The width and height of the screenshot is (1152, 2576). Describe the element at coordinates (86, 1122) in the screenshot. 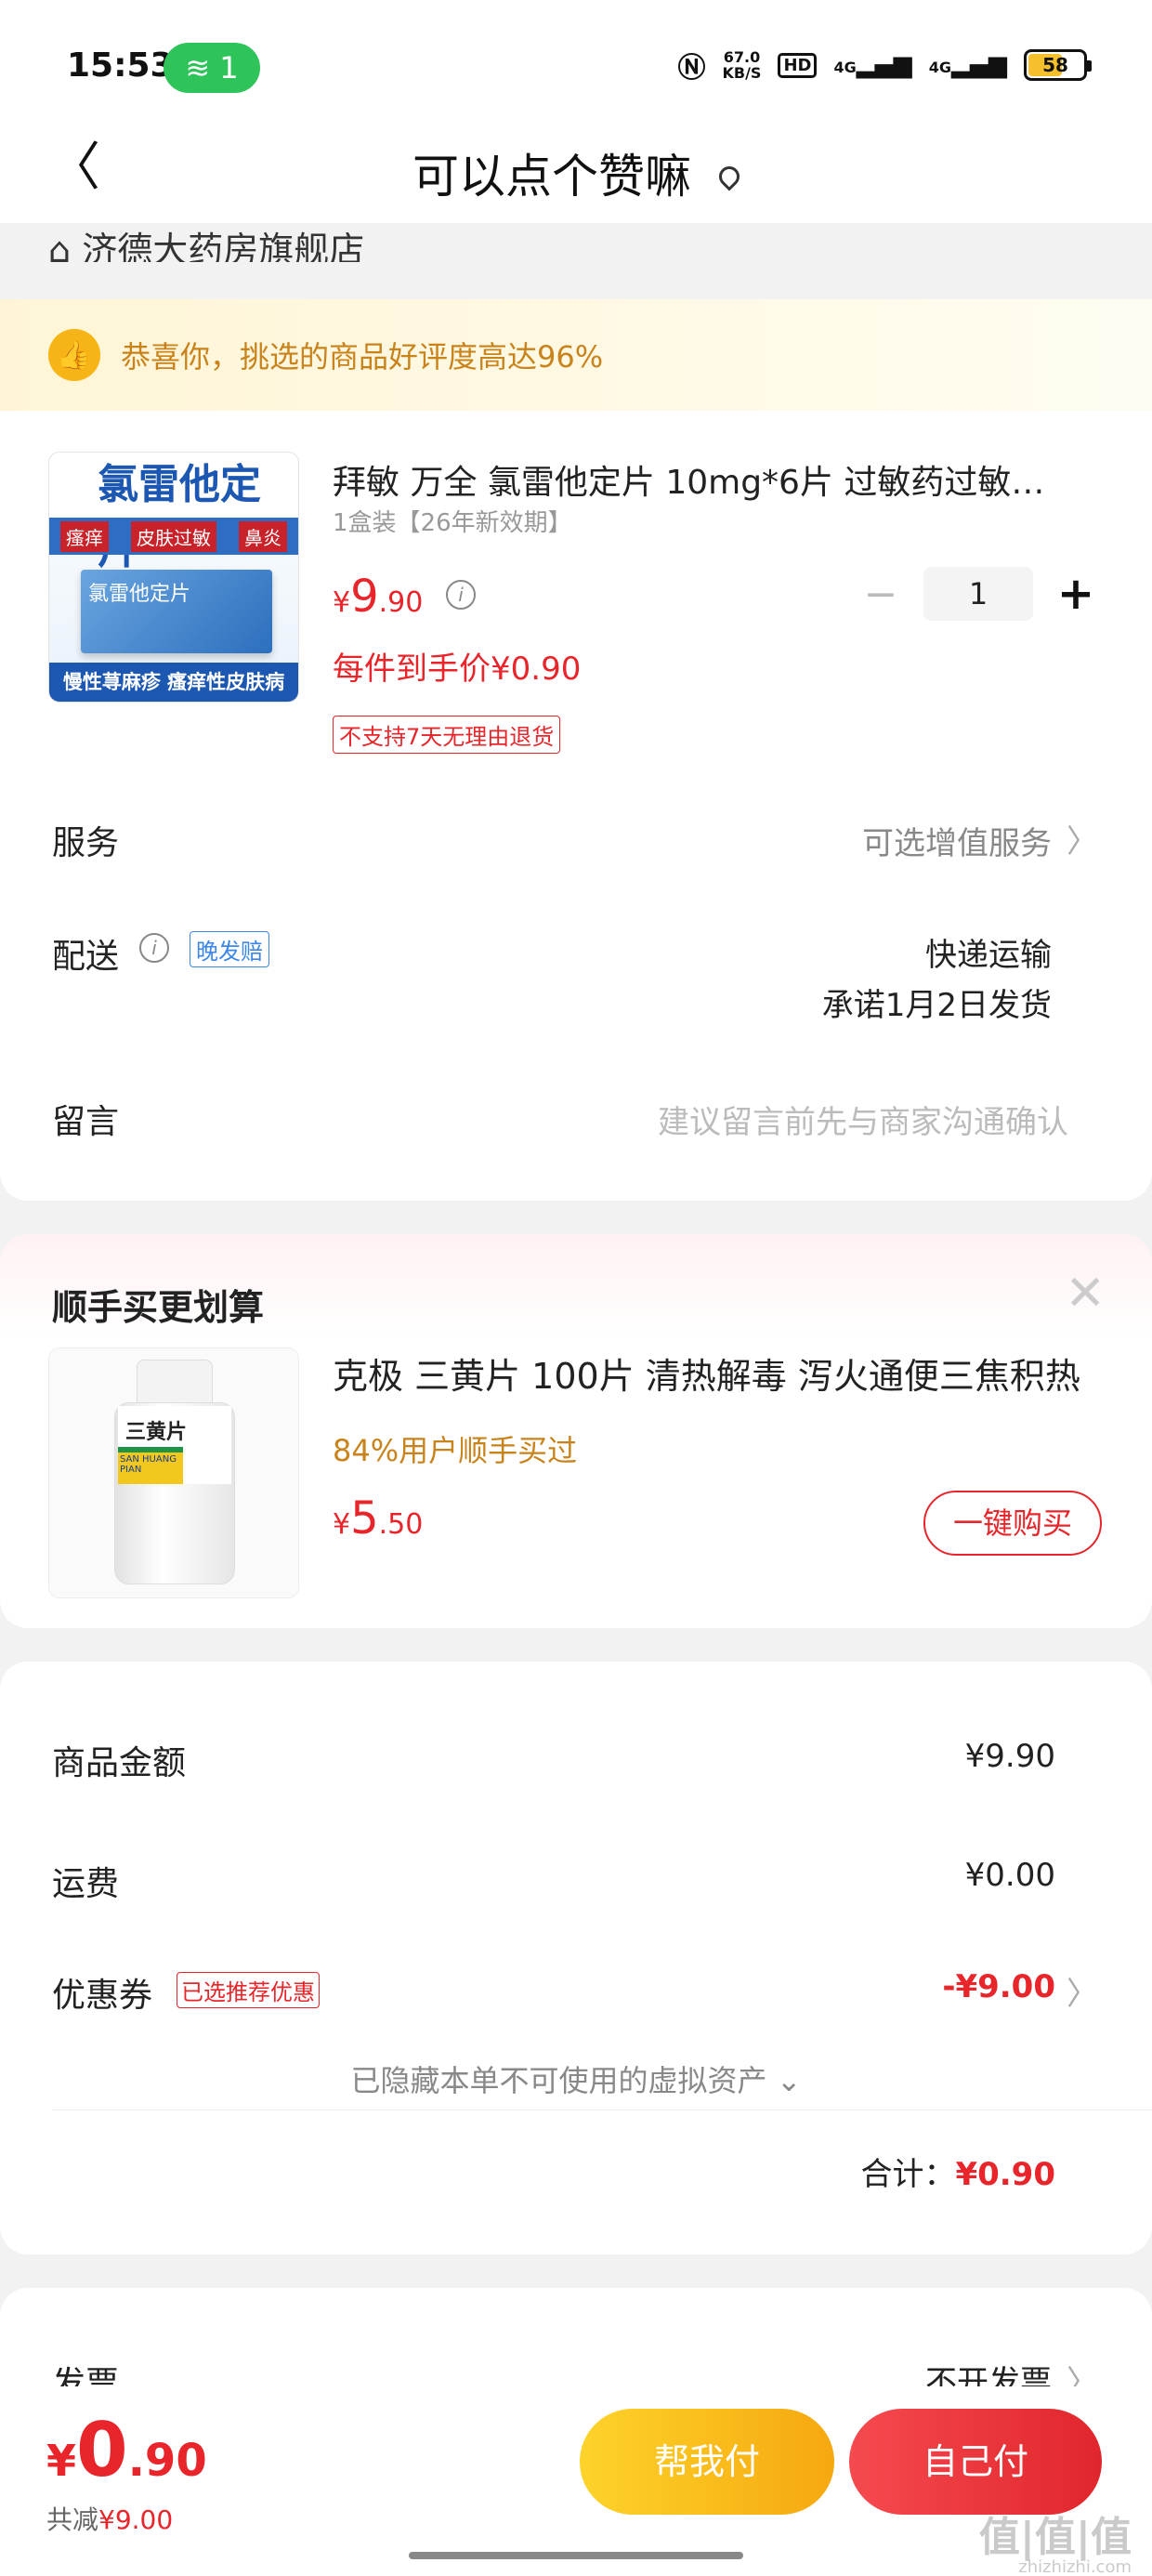

I see `message-label: 留言` at that location.